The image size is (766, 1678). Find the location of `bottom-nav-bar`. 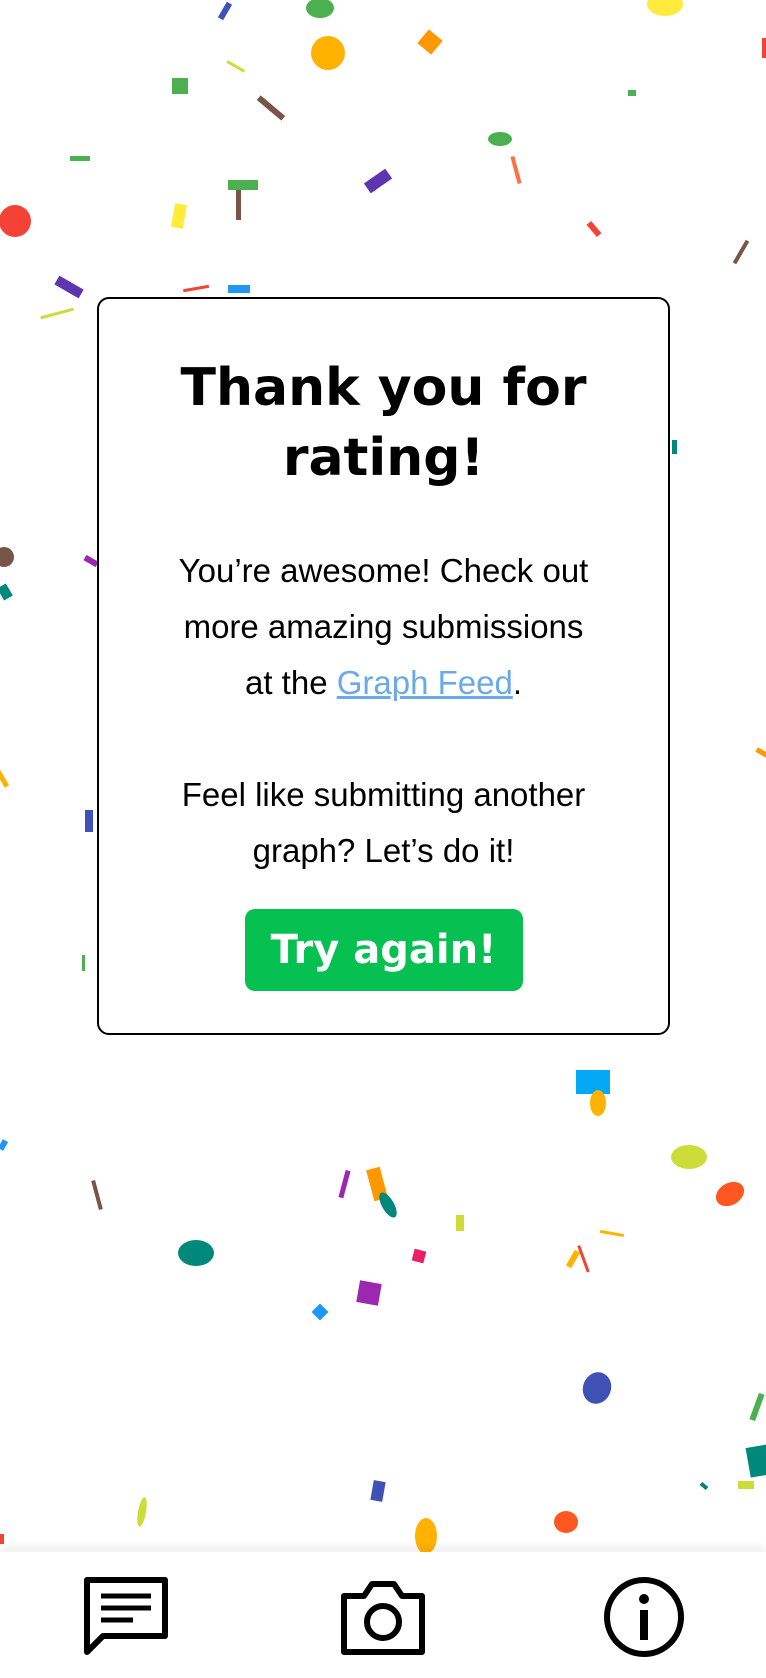

bottom-nav-bar is located at coordinates (383, 1615).